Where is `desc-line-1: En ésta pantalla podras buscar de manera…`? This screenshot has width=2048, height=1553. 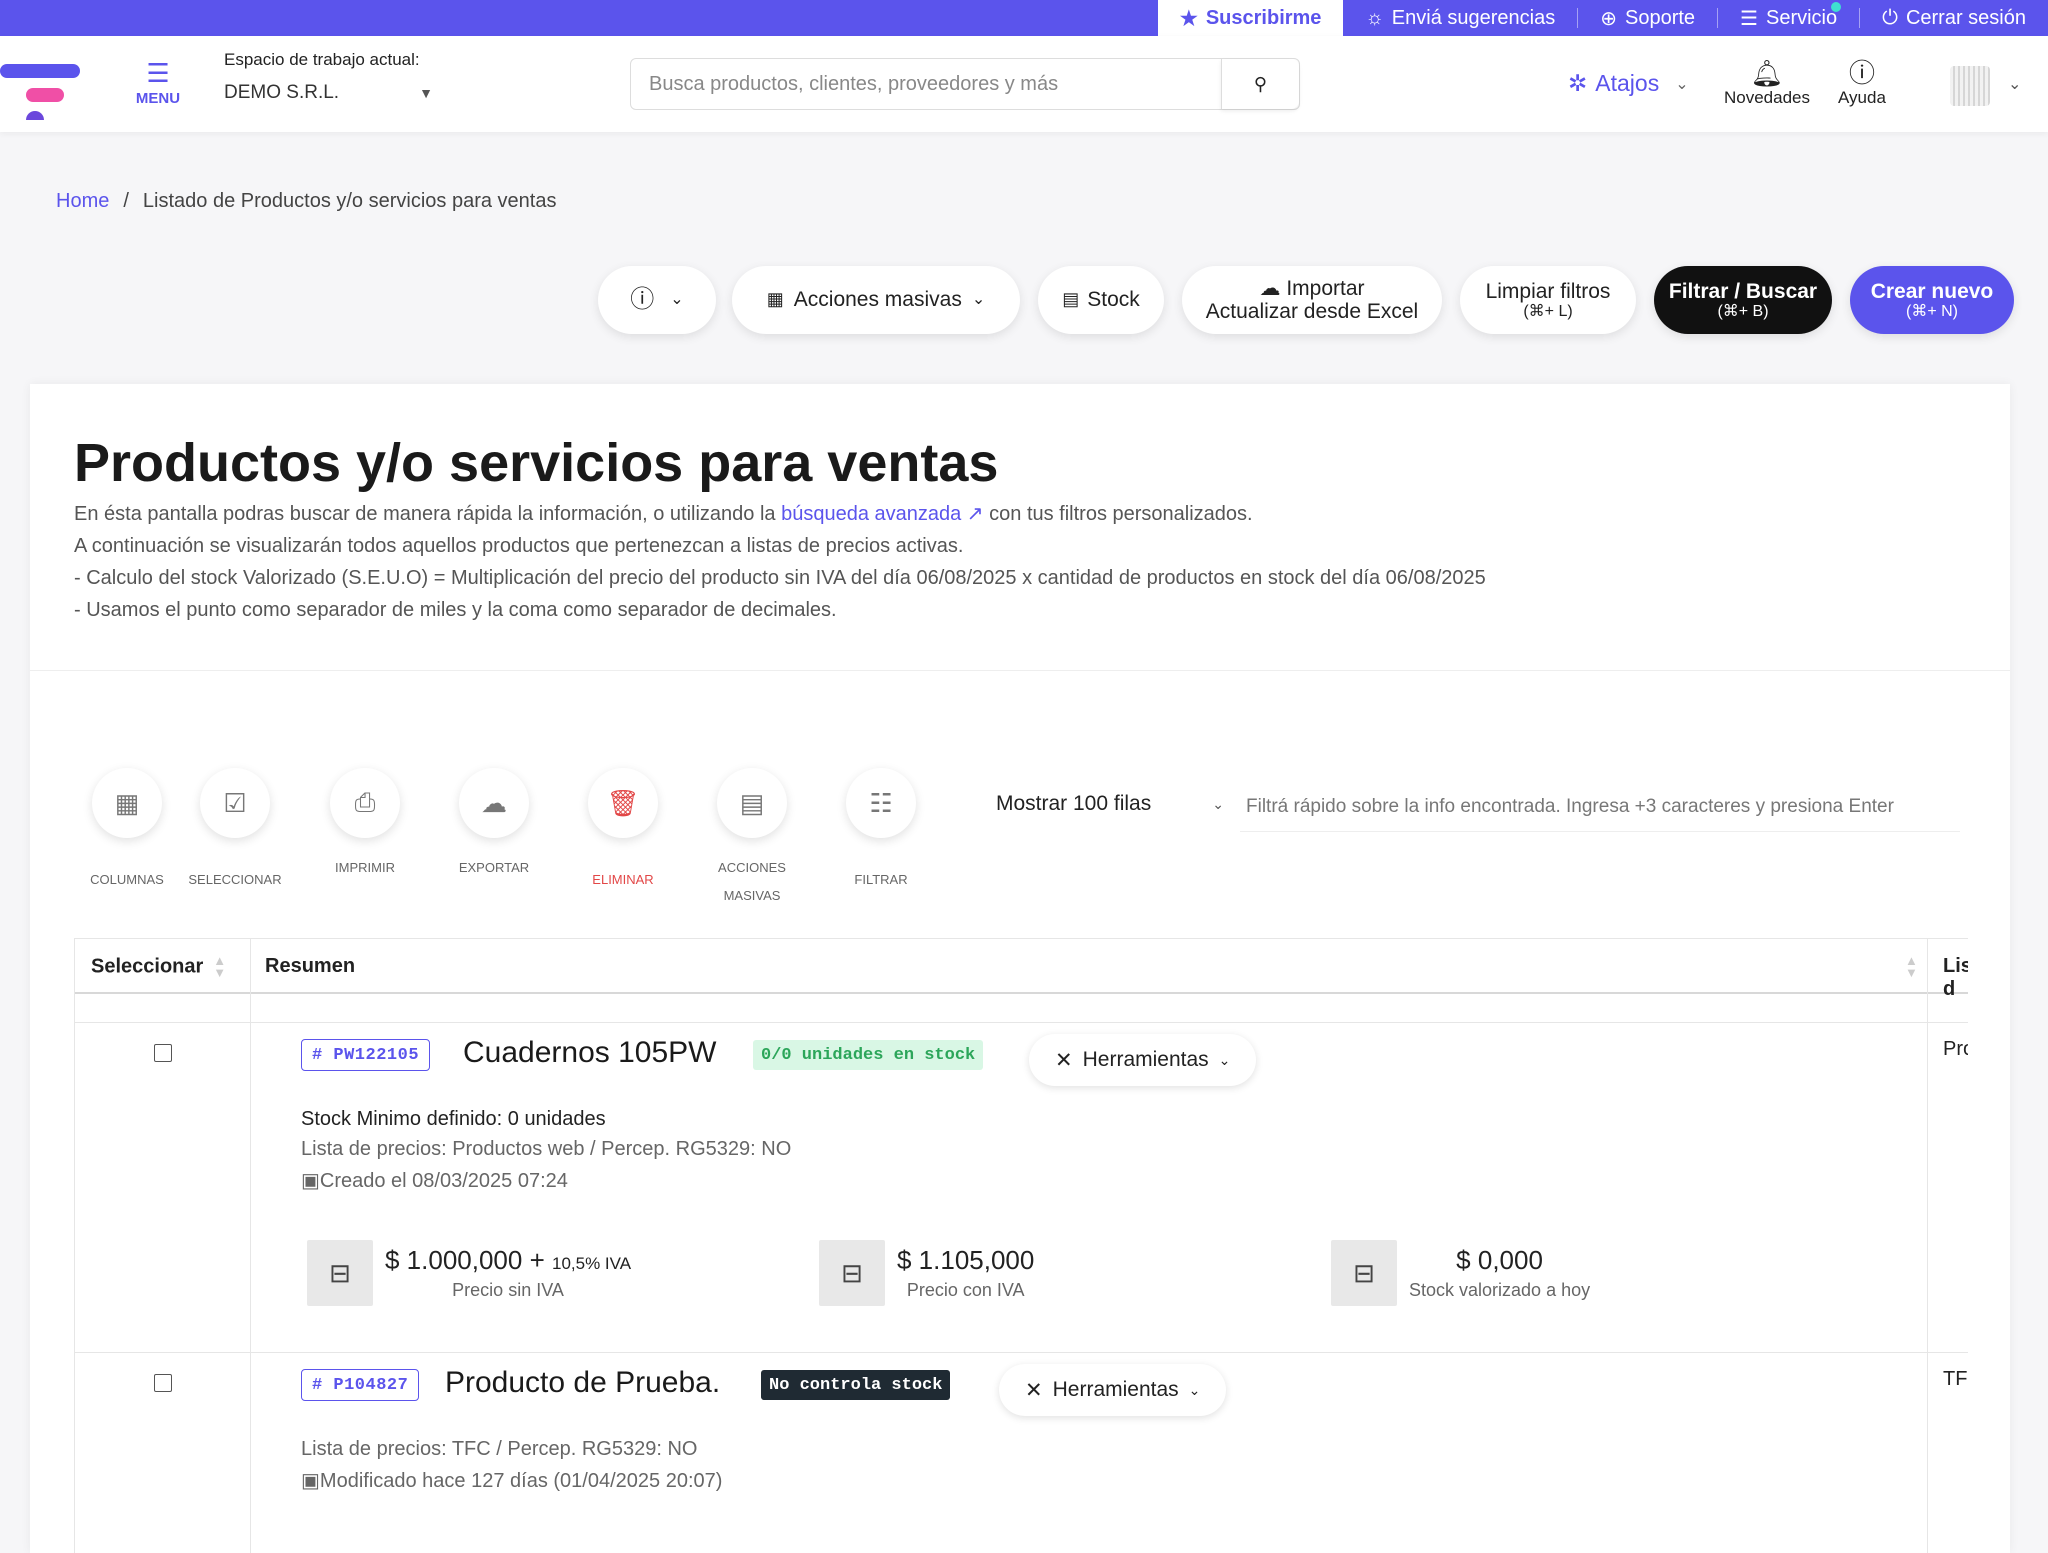 desc-line-1: En ésta pantalla podras buscar de manera… is located at coordinates (780, 514).